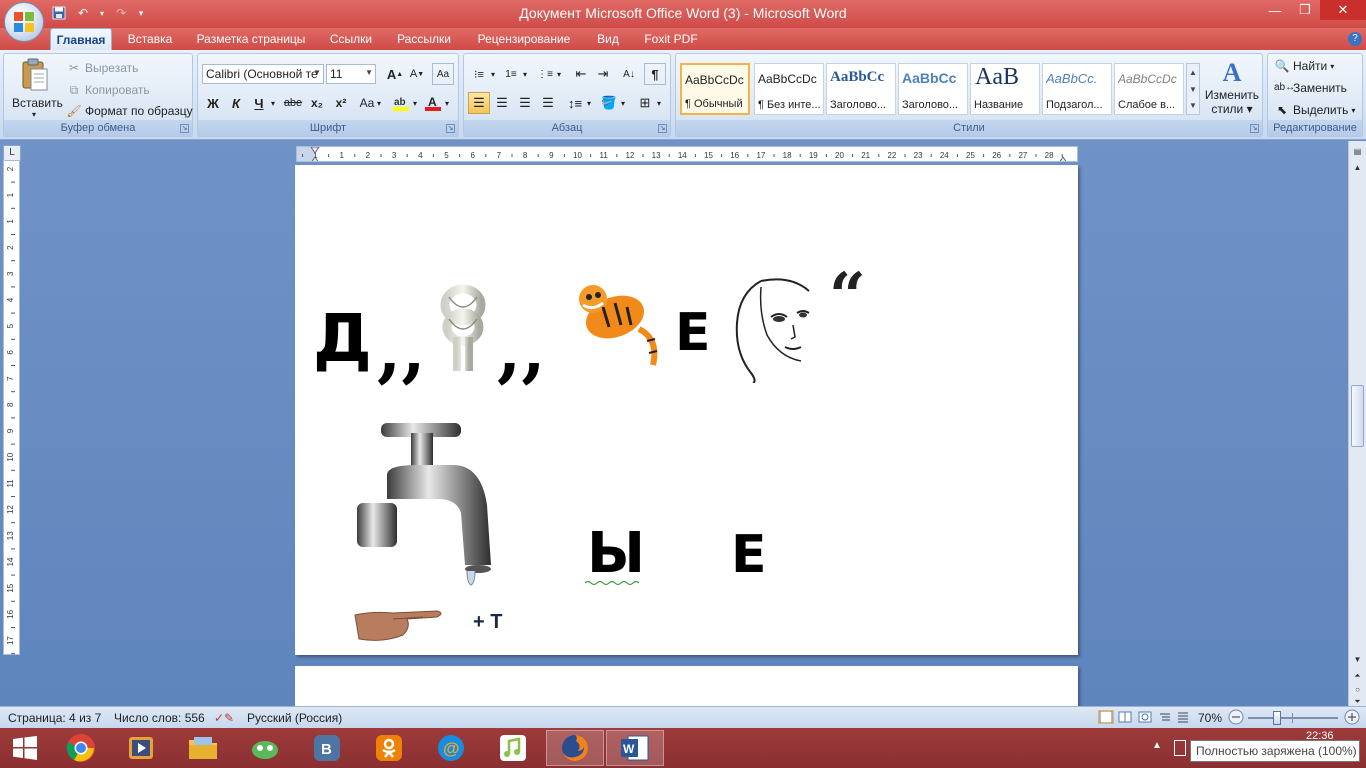  What do you see at coordinates (35, 88) in the screenshot?
I see `paste-button: Вставить ▾` at bounding box center [35, 88].